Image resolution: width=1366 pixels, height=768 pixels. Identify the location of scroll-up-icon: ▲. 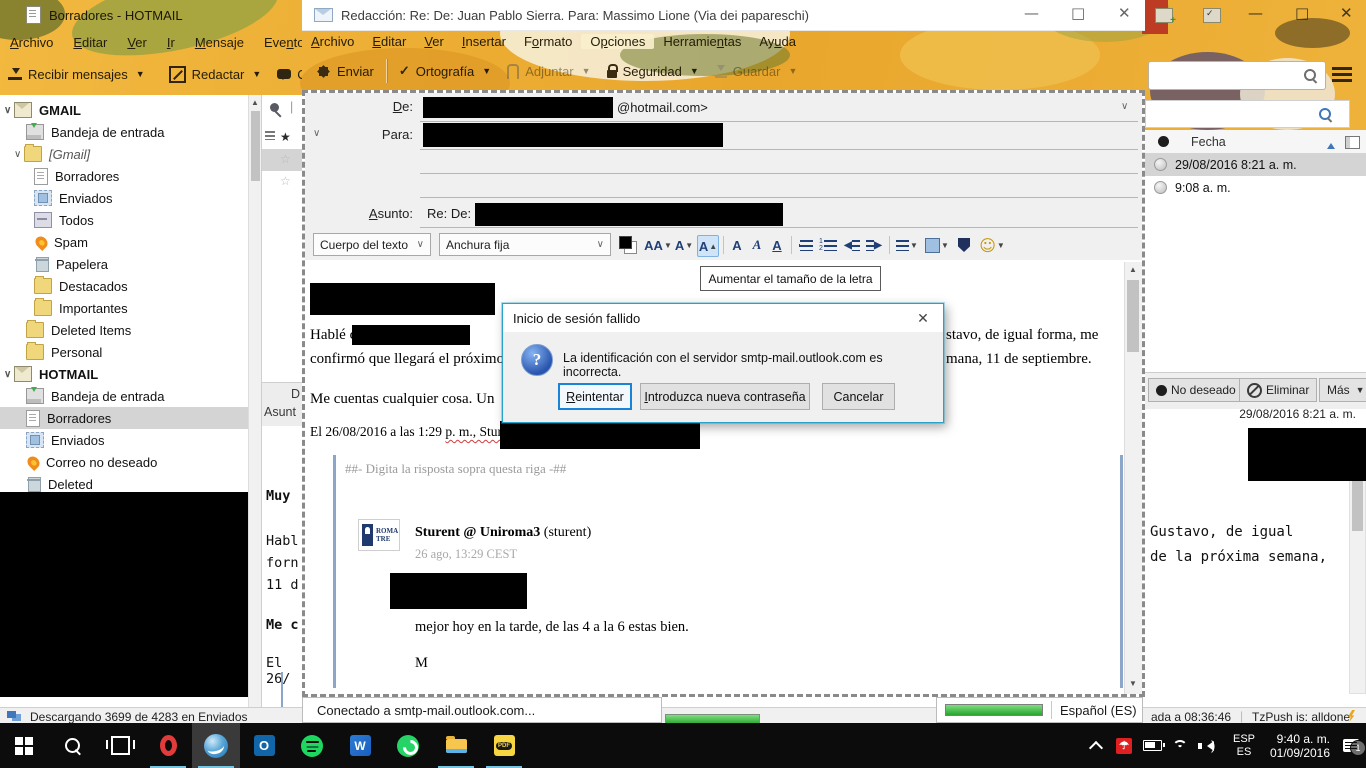
(255, 102).